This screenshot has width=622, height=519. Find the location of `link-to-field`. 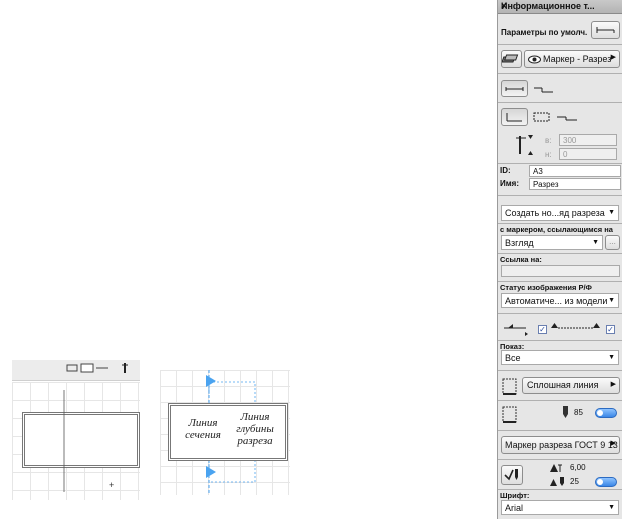

link-to-field is located at coordinates (560, 271).